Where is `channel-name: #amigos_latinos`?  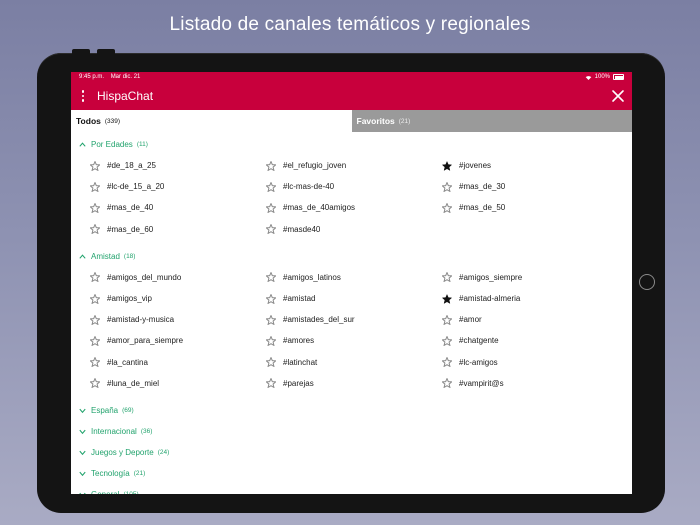 channel-name: #amigos_latinos is located at coordinates (312, 277).